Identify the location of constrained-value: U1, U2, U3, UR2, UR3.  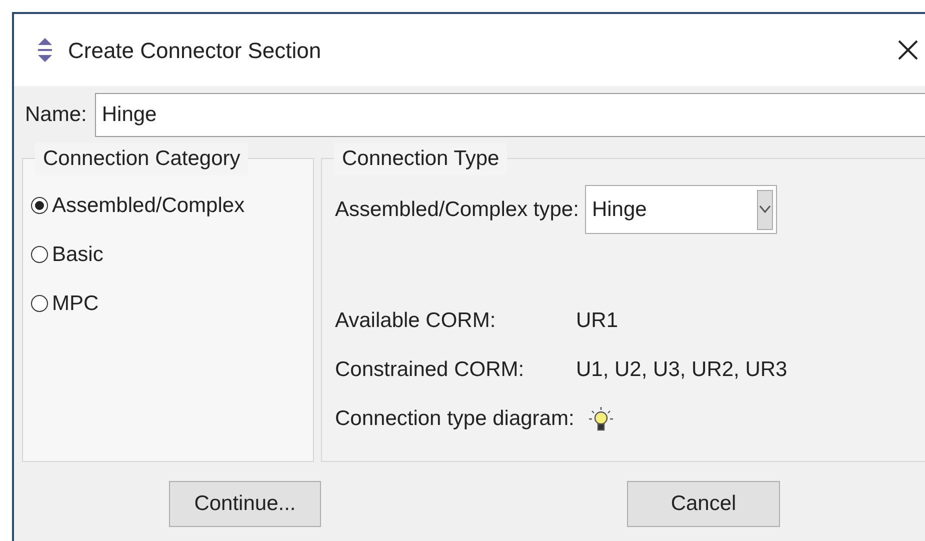
(682, 369).